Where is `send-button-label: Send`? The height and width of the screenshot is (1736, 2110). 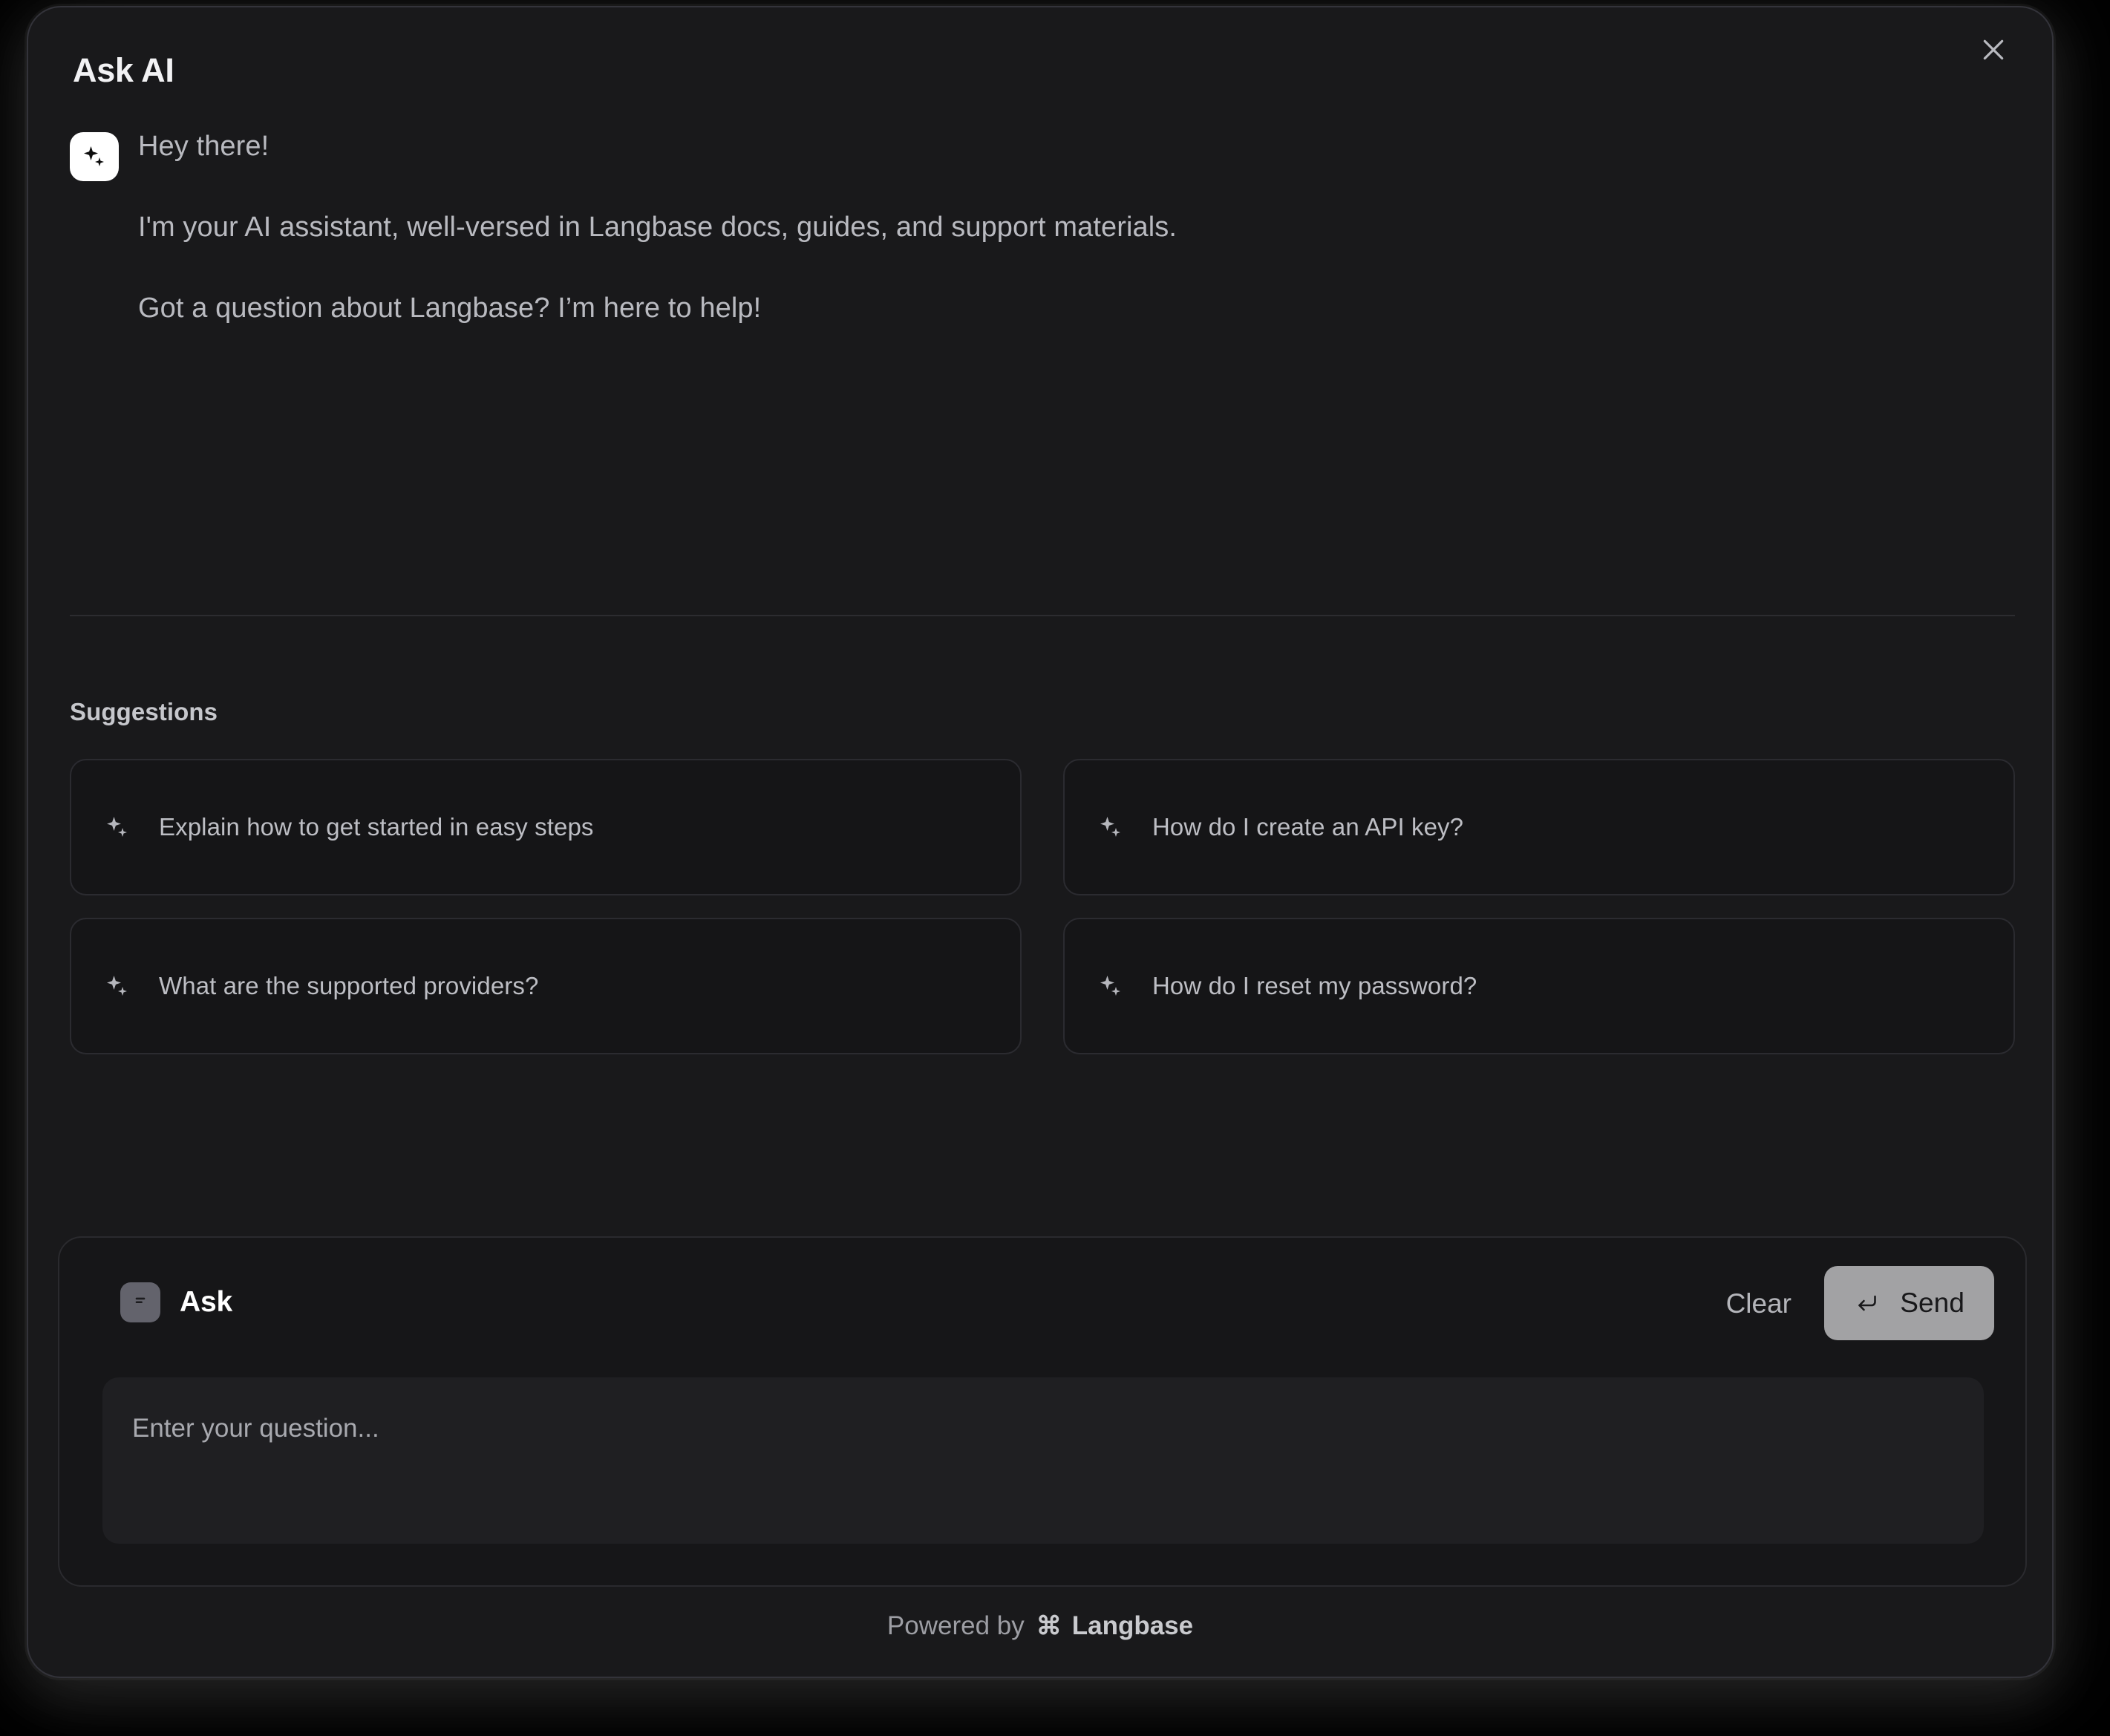 send-button-label: Send is located at coordinates (1932, 1303).